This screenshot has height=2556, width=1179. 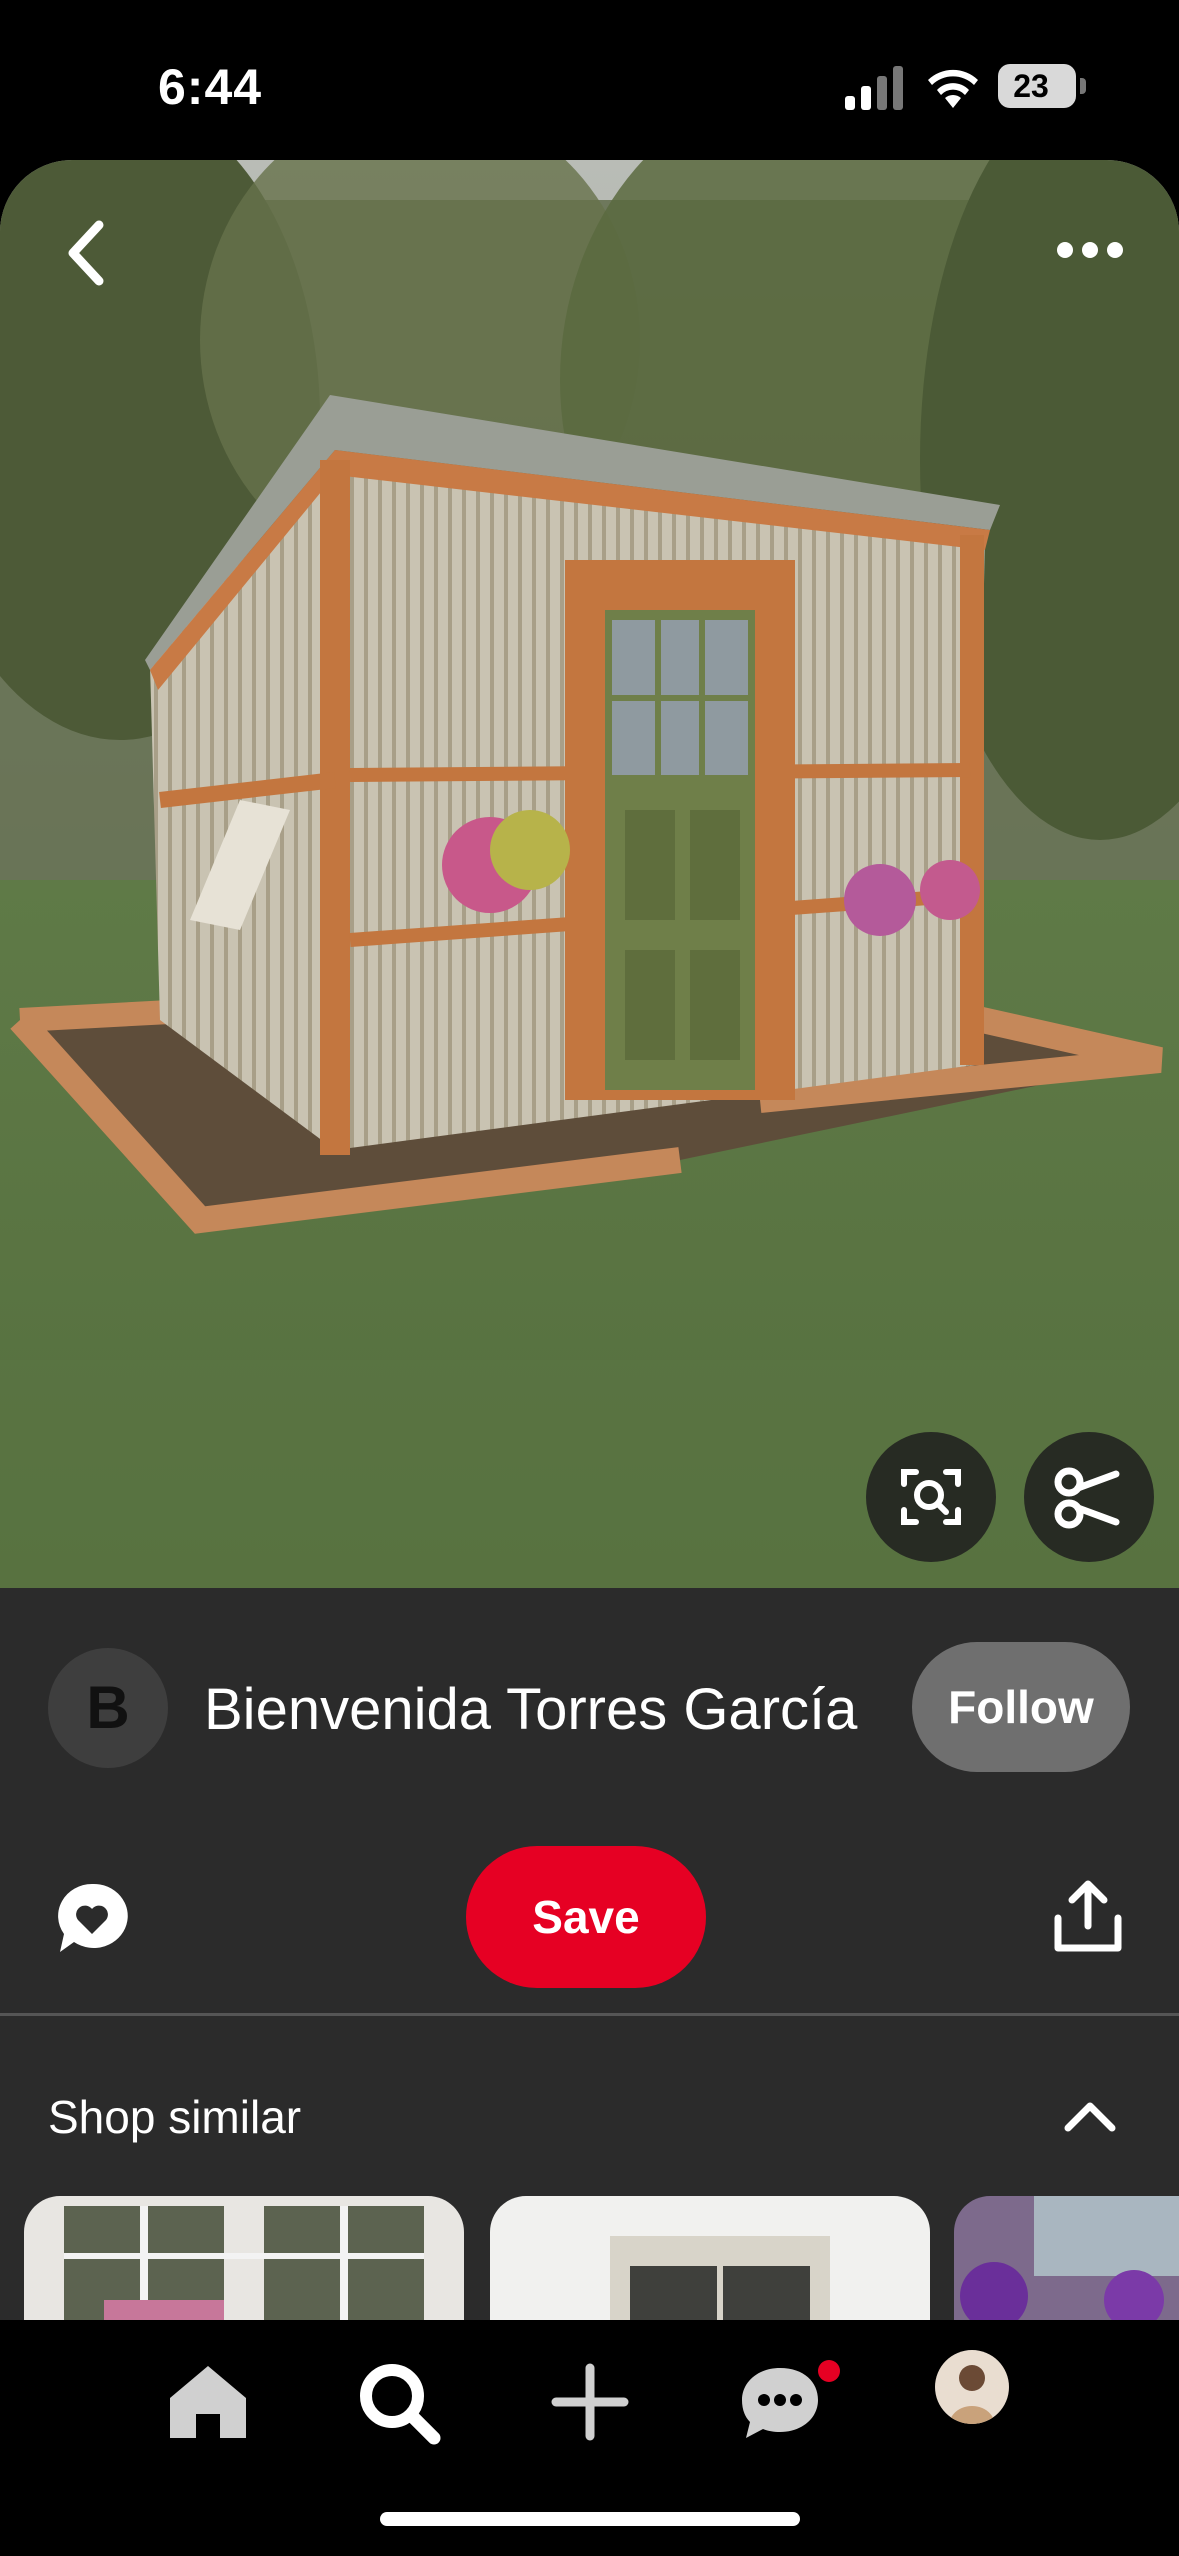 What do you see at coordinates (1021, 1707) in the screenshot?
I see `follow-button: Follow` at bounding box center [1021, 1707].